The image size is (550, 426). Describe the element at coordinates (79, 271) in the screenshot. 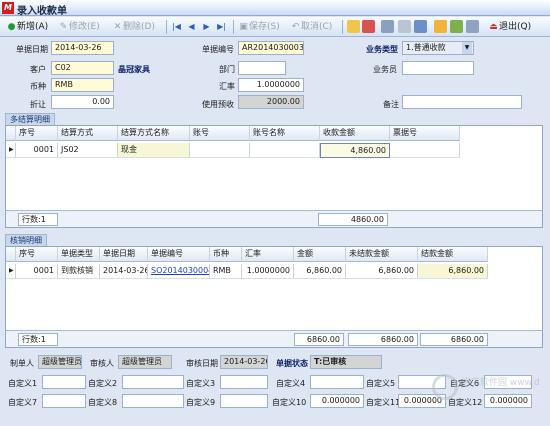

I see `cell-type: 到款核销` at that location.